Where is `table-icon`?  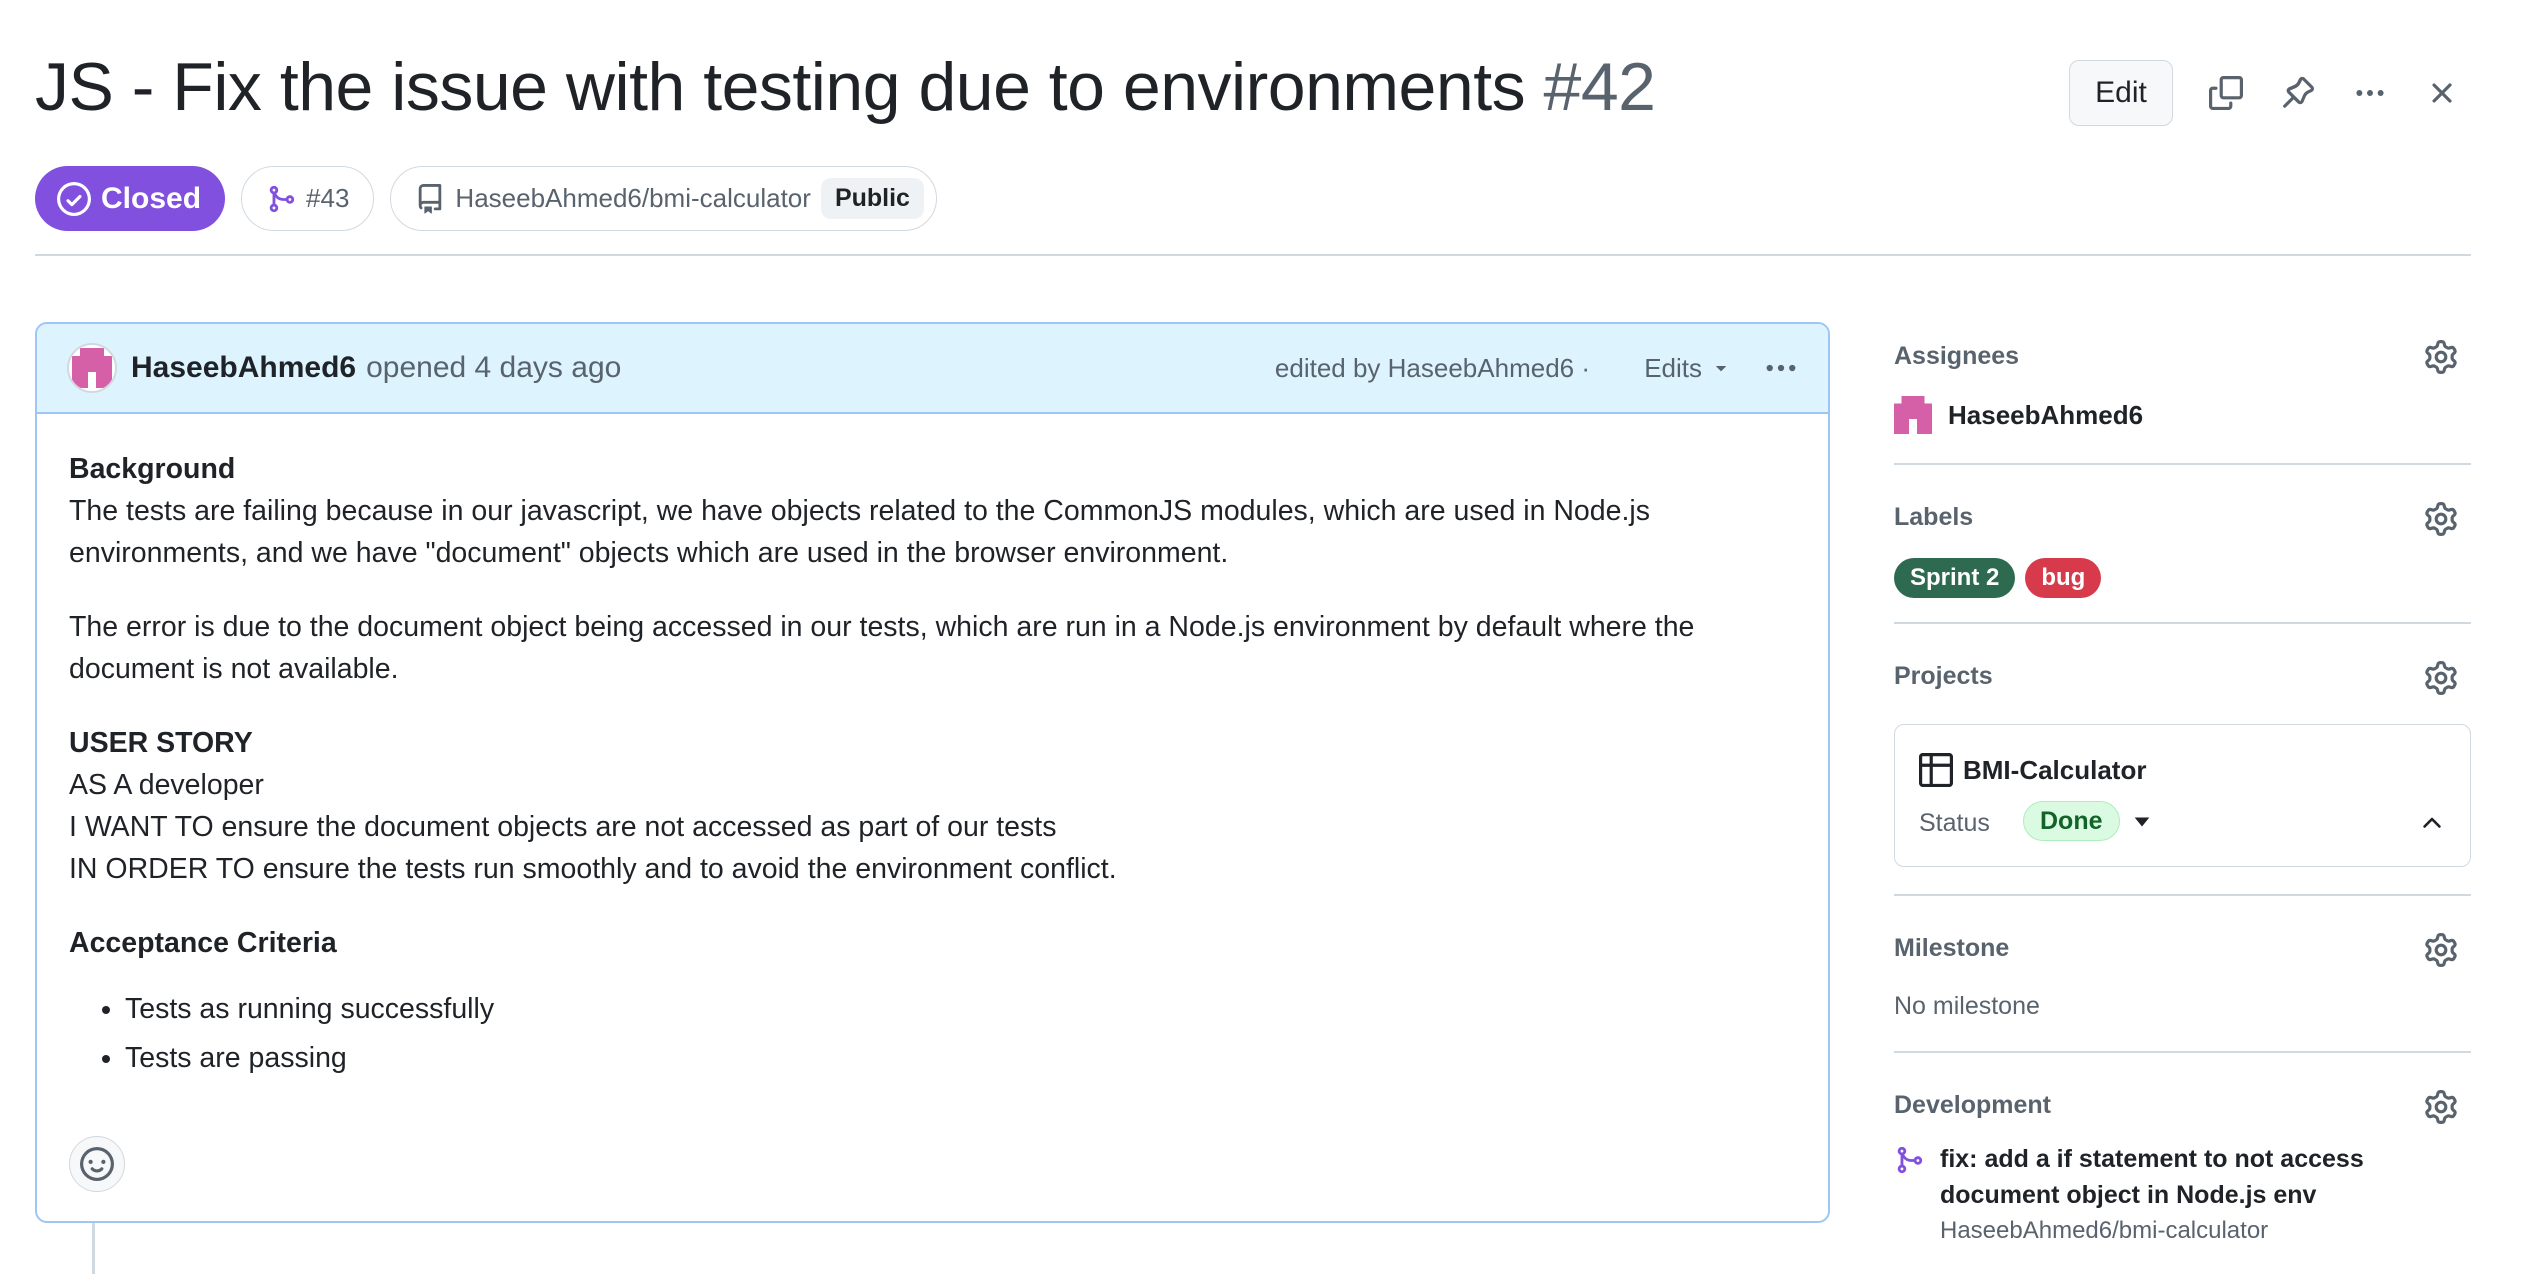
table-icon is located at coordinates (1936, 770).